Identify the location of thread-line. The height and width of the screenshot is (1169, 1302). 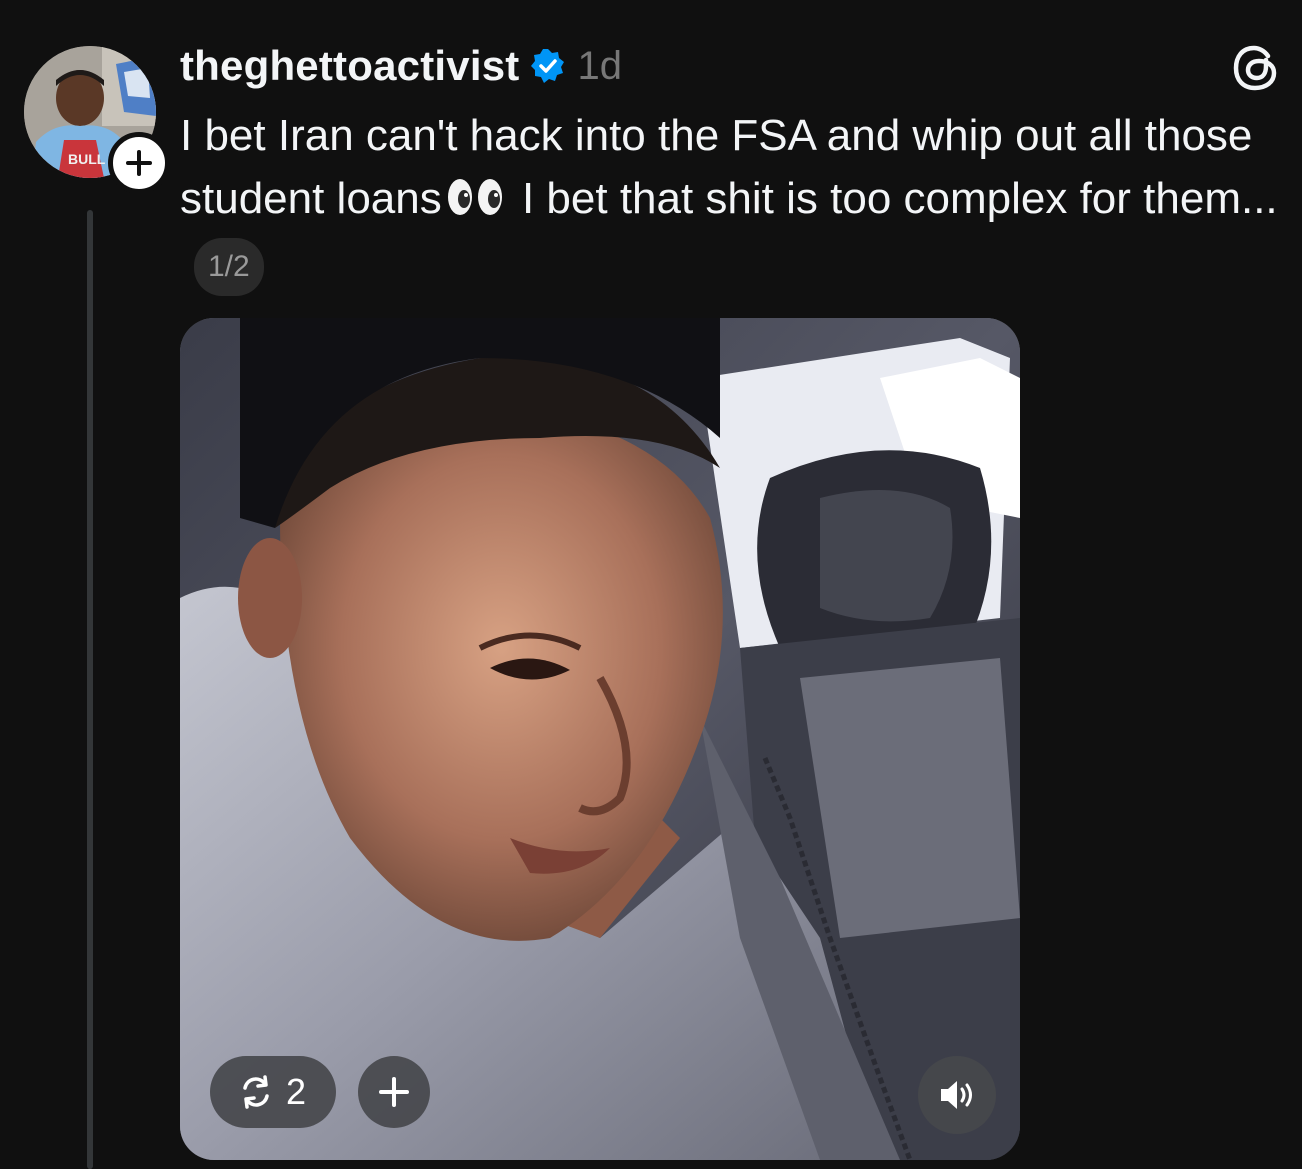
(90, 689).